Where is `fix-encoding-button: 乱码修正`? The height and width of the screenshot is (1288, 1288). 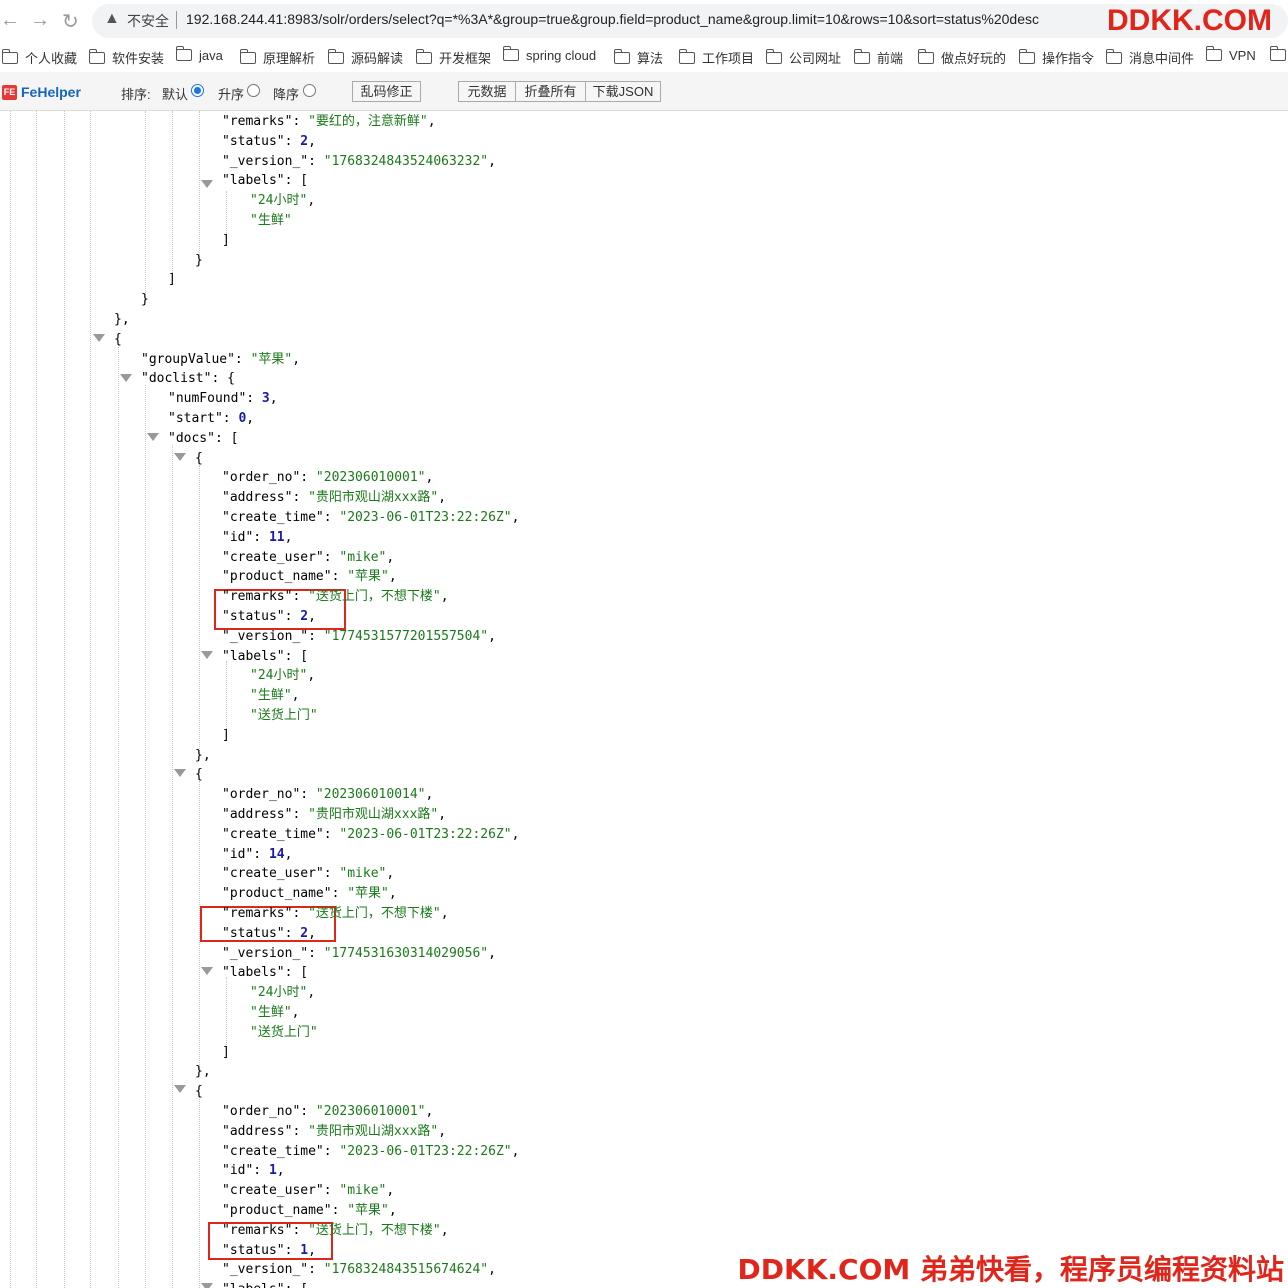 fix-encoding-button: 乱码修正 is located at coordinates (386, 91).